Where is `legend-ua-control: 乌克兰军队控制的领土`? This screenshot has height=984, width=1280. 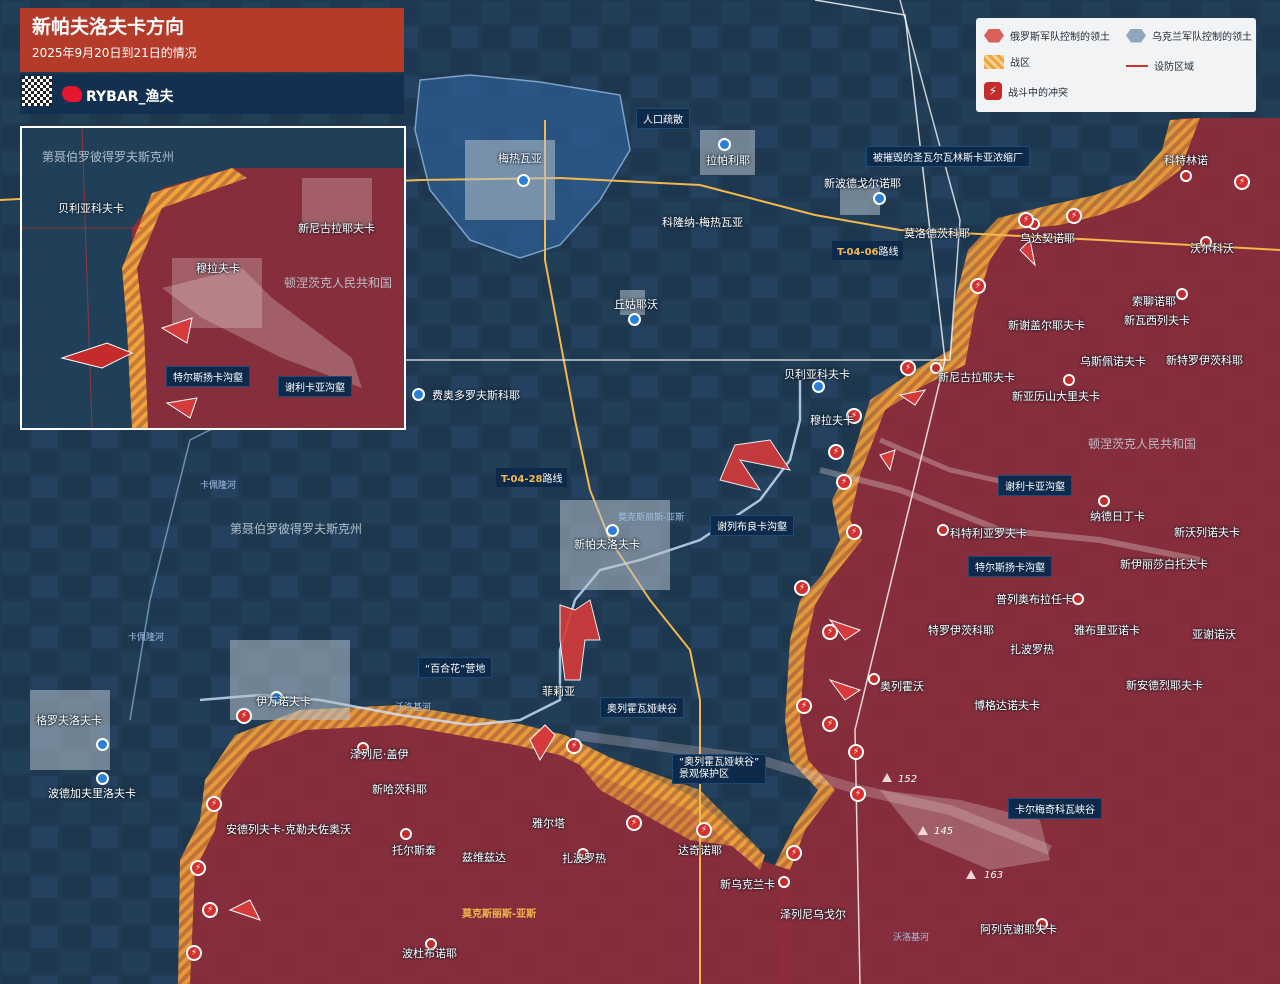
legend-ua-control: 乌克兰军队控制的领土 is located at coordinates (1189, 35).